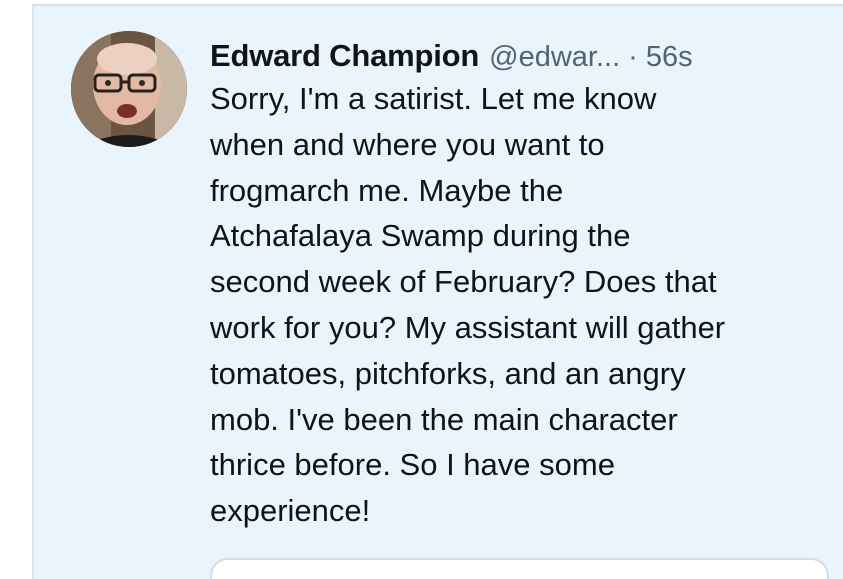  I want to click on tweet-text-line: mob. I've been the main character, so click(444, 419).